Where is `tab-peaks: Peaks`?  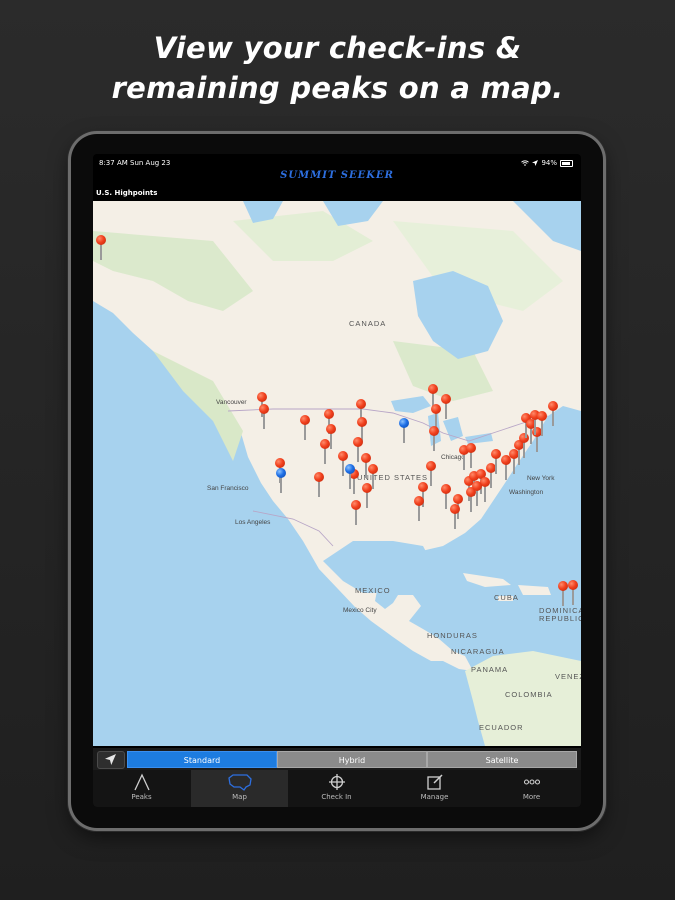 tab-peaks: Peaks is located at coordinates (141, 788).